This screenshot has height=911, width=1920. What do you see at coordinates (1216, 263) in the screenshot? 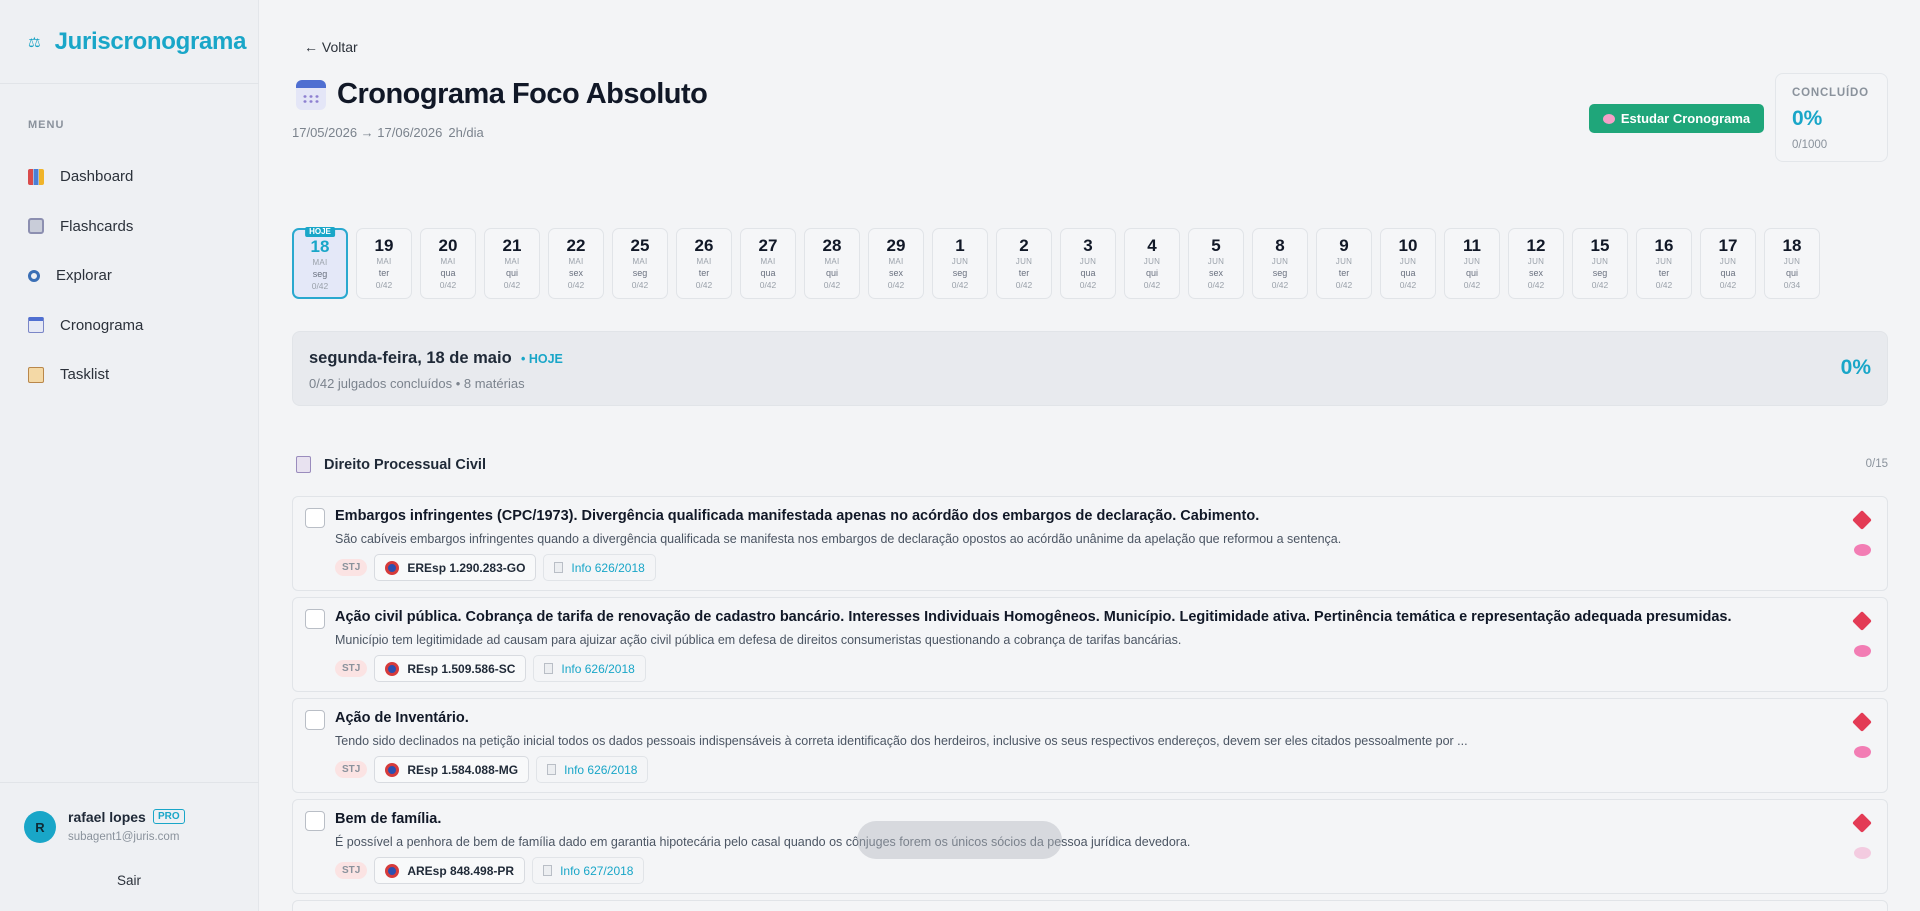
I see `day-item: 5 JUN sex 0/42` at bounding box center [1216, 263].